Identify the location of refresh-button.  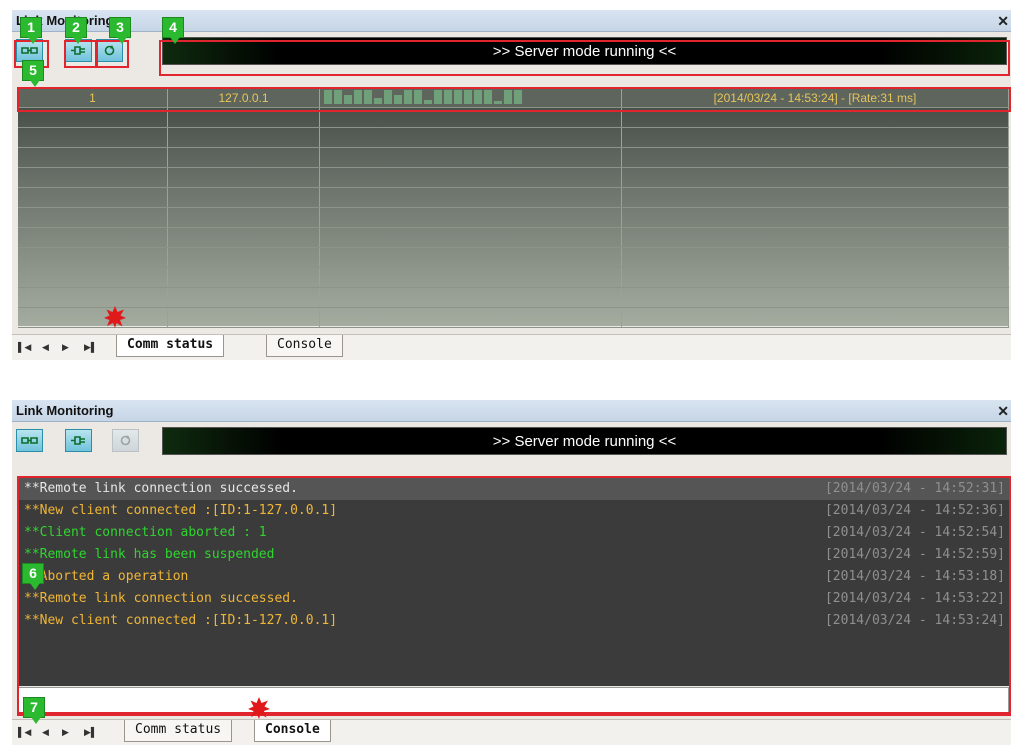
(125, 440).